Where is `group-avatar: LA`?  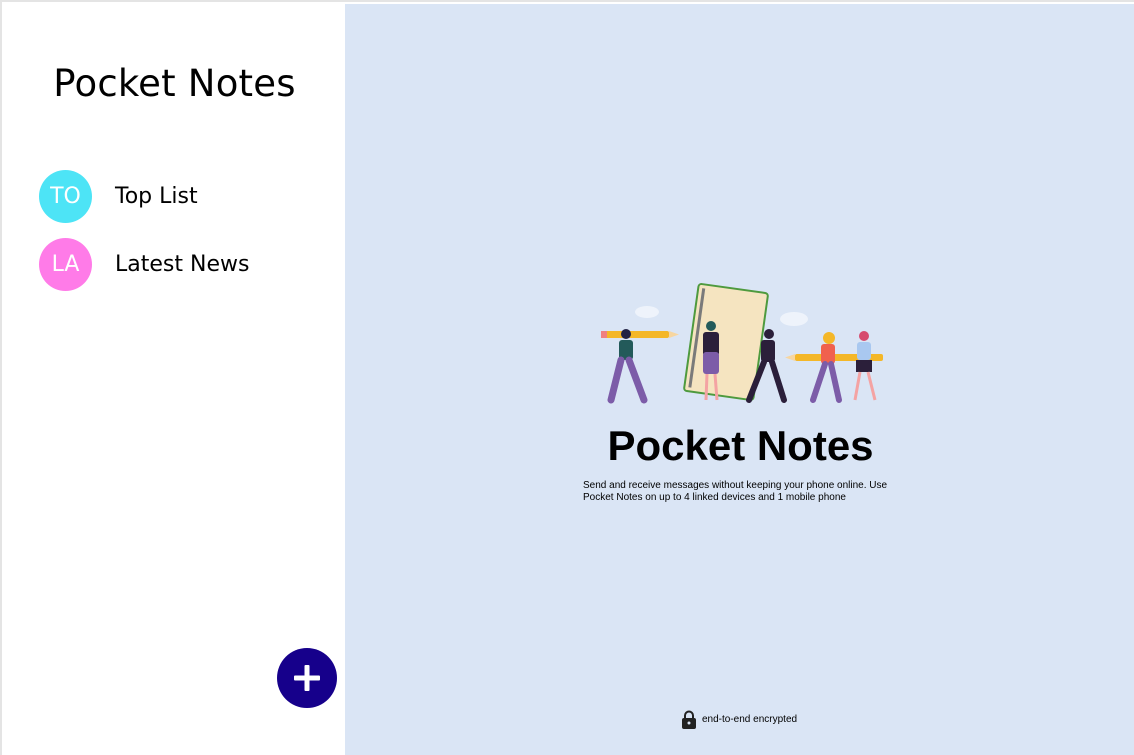 group-avatar: LA is located at coordinates (65, 264).